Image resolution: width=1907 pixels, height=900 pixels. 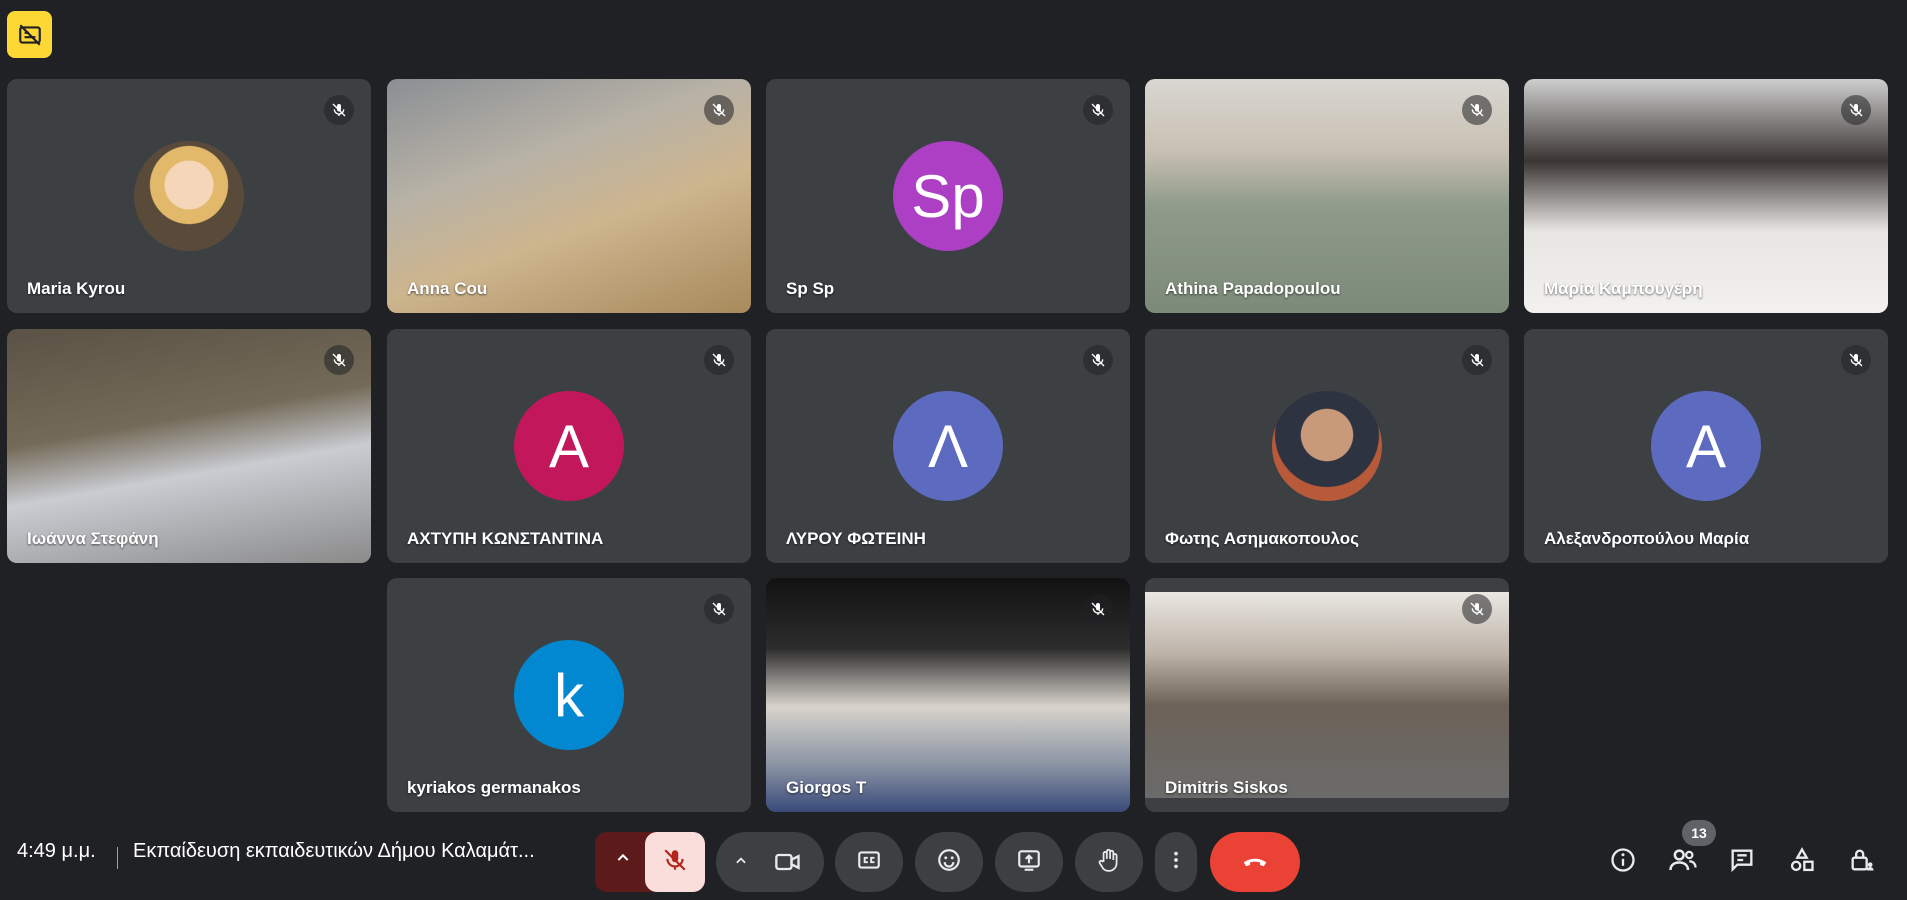 I want to click on present-screen-button, so click(x=1029, y=862).